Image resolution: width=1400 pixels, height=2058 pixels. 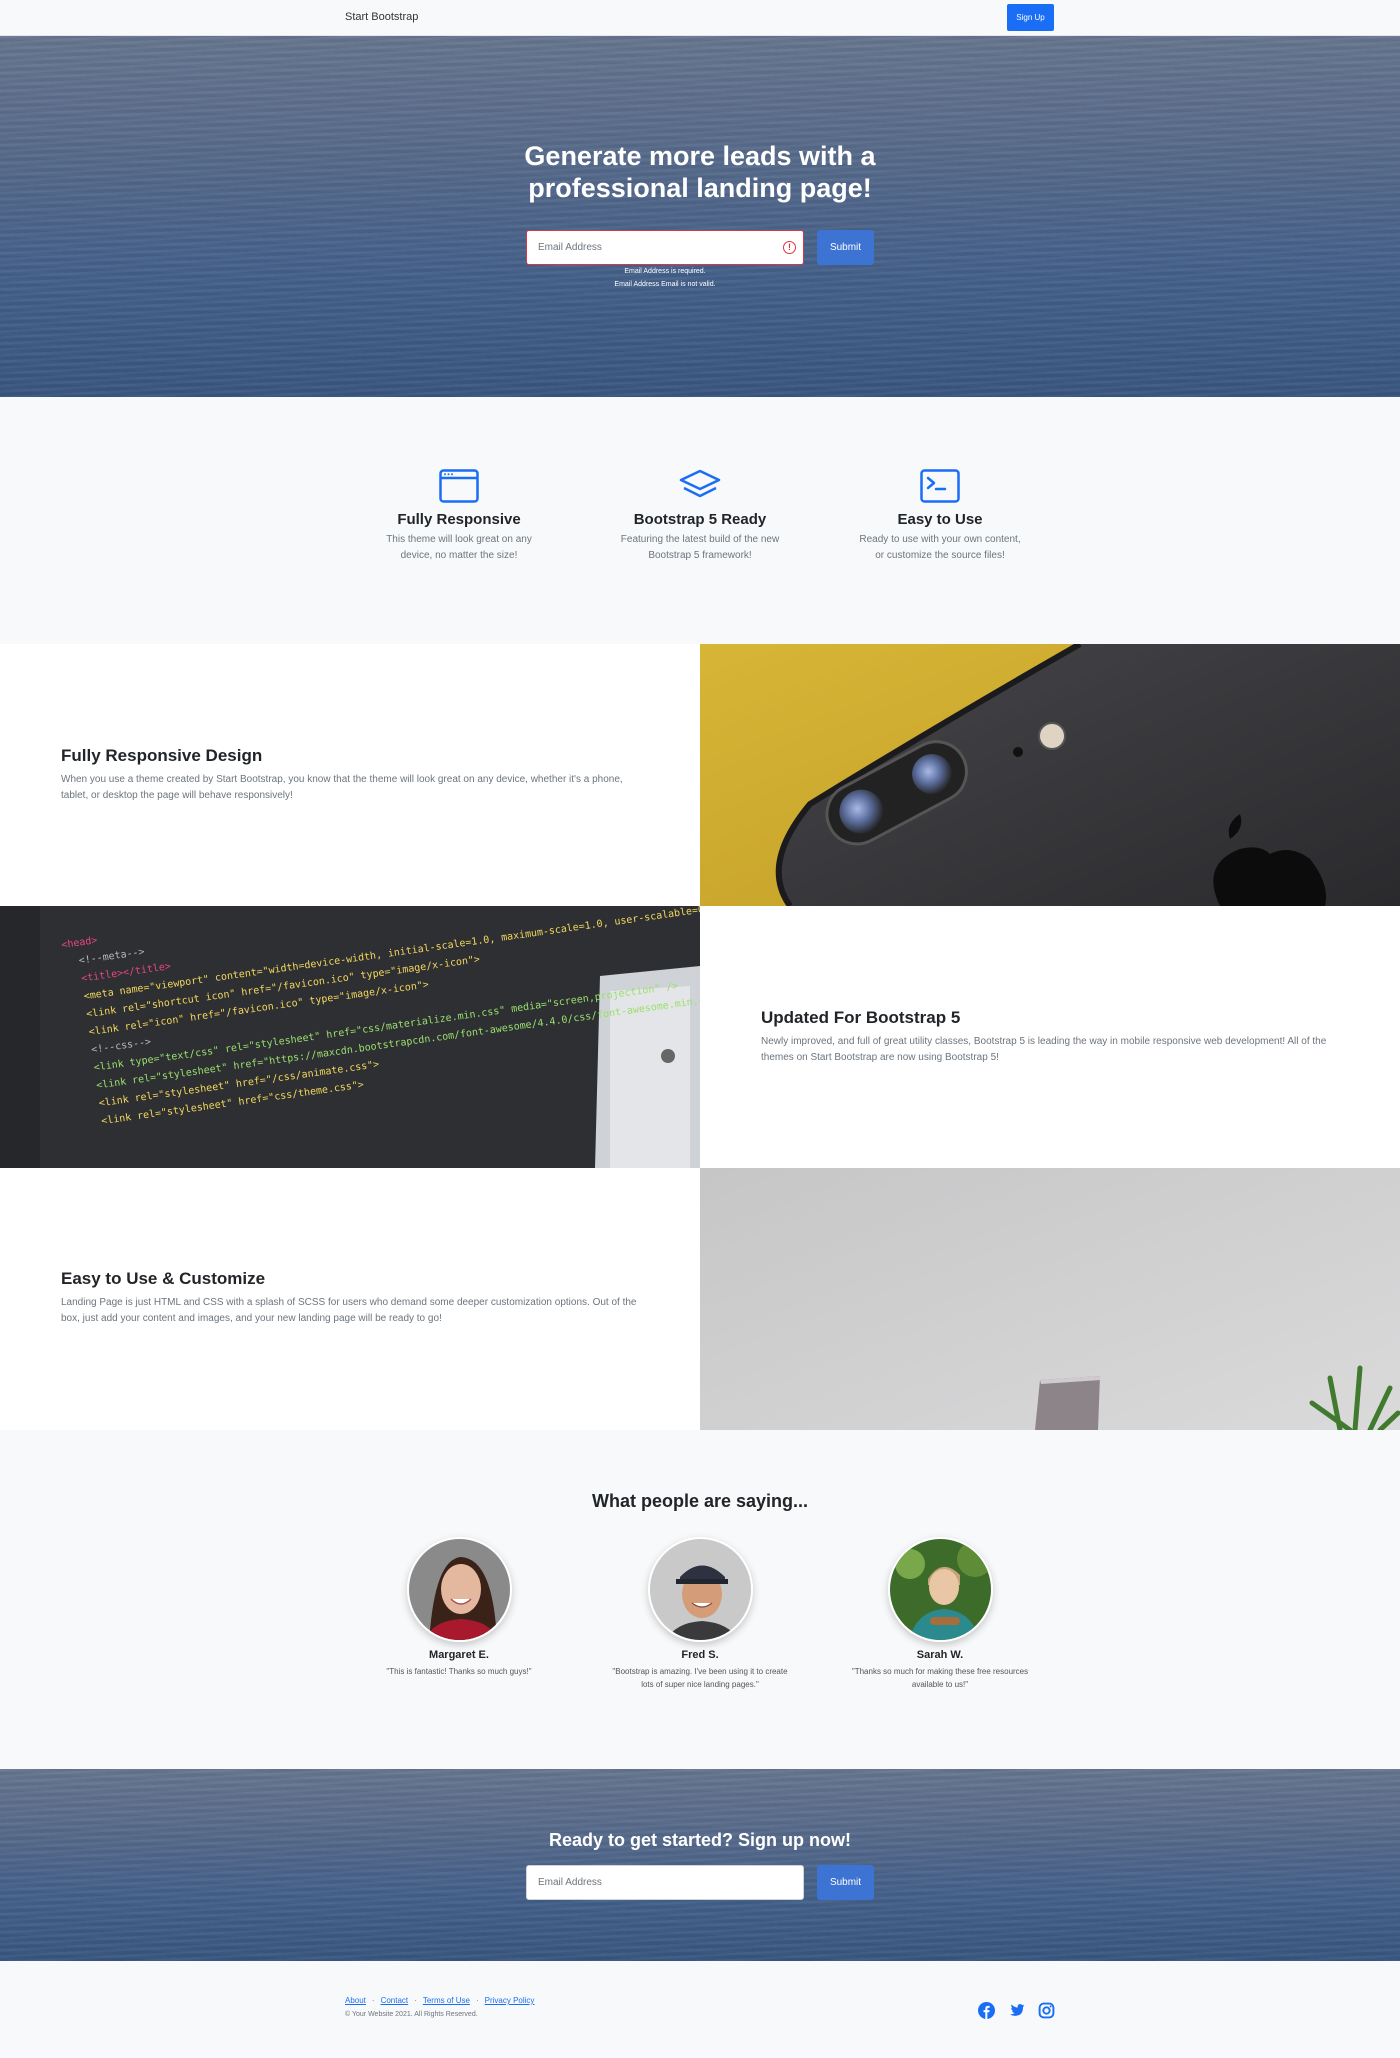 I want to click on twitter-icon, so click(x=1016, y=2010).